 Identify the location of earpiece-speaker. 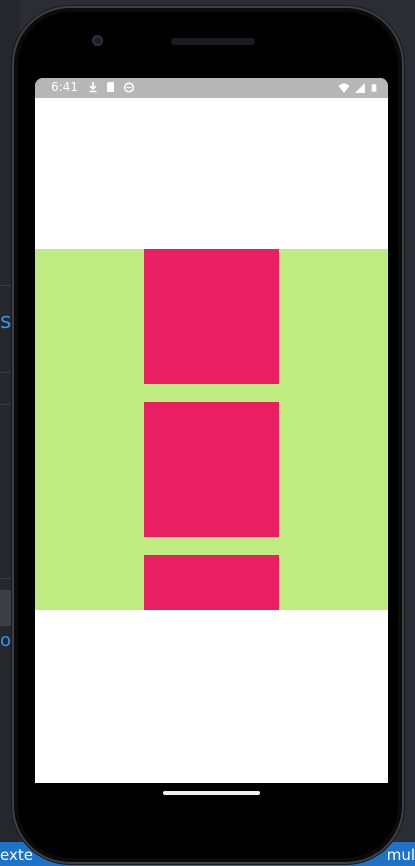
(213, 41).